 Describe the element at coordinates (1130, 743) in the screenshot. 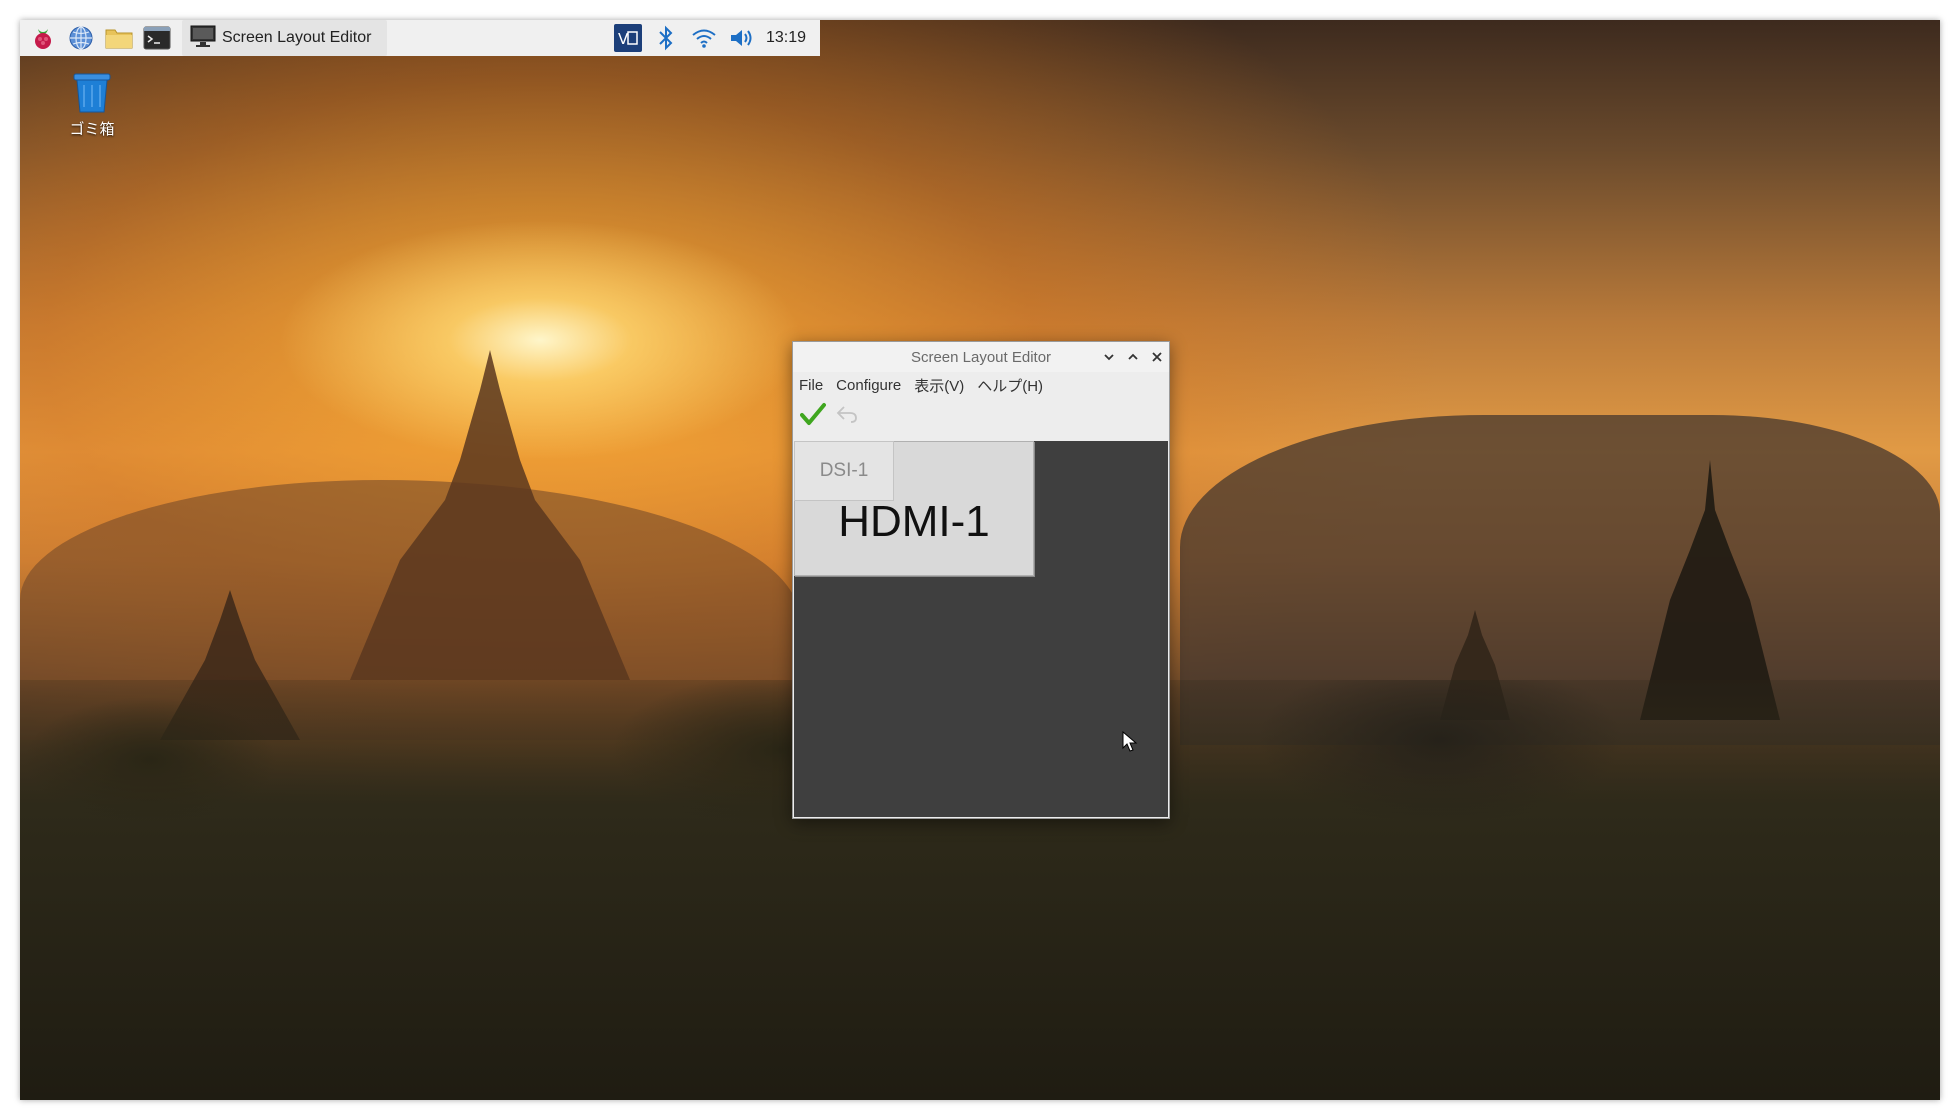

I see `mouse-cursor` at that location.